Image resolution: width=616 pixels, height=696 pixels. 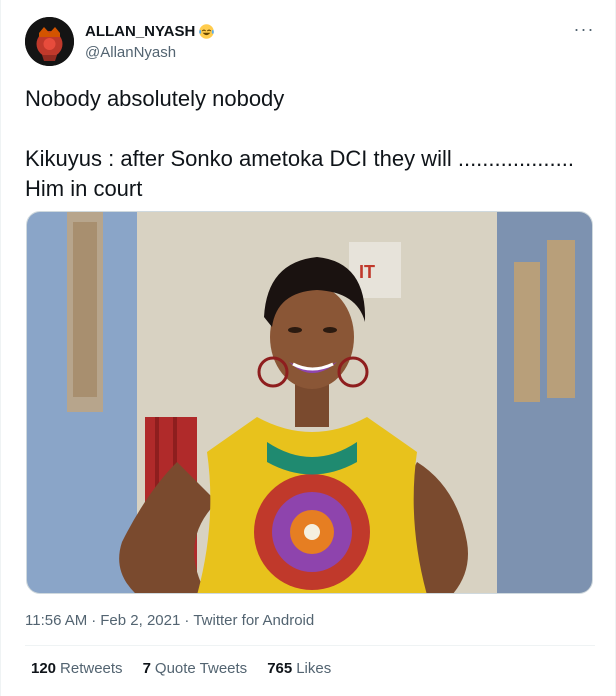 I want to click on display-name-text: ALLAN_NYASH, so click(x=140, y=31).